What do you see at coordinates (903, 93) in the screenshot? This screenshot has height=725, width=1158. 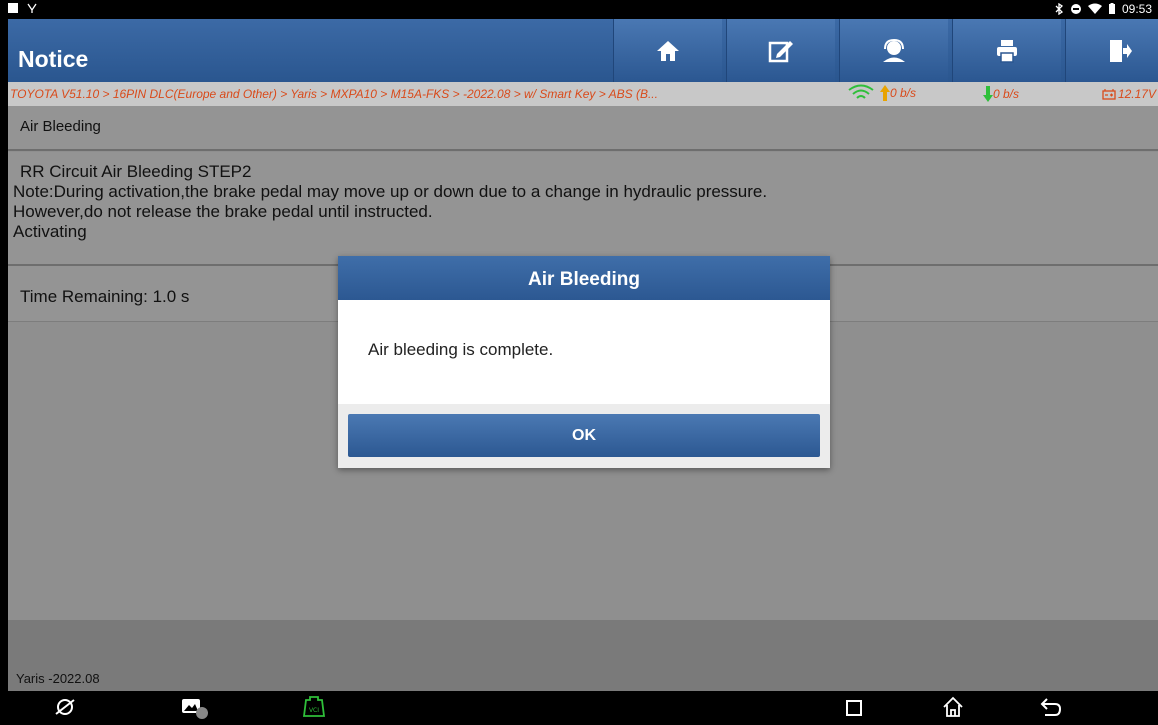 I see `upload-rate: 0 b/s` at bounding box center [903, 93].